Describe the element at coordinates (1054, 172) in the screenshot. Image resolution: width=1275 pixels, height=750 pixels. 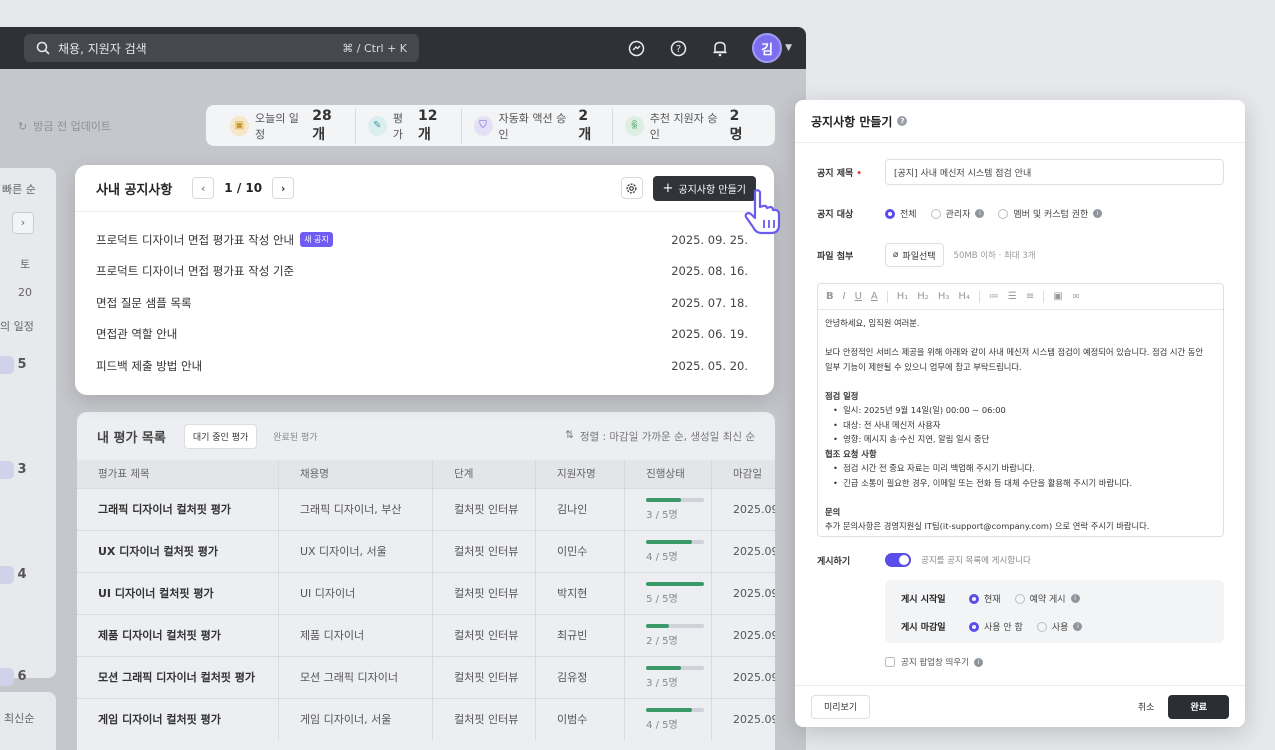
I see `title-input: [공지] 사내 메신저 시스템 점검 안내` at that location.